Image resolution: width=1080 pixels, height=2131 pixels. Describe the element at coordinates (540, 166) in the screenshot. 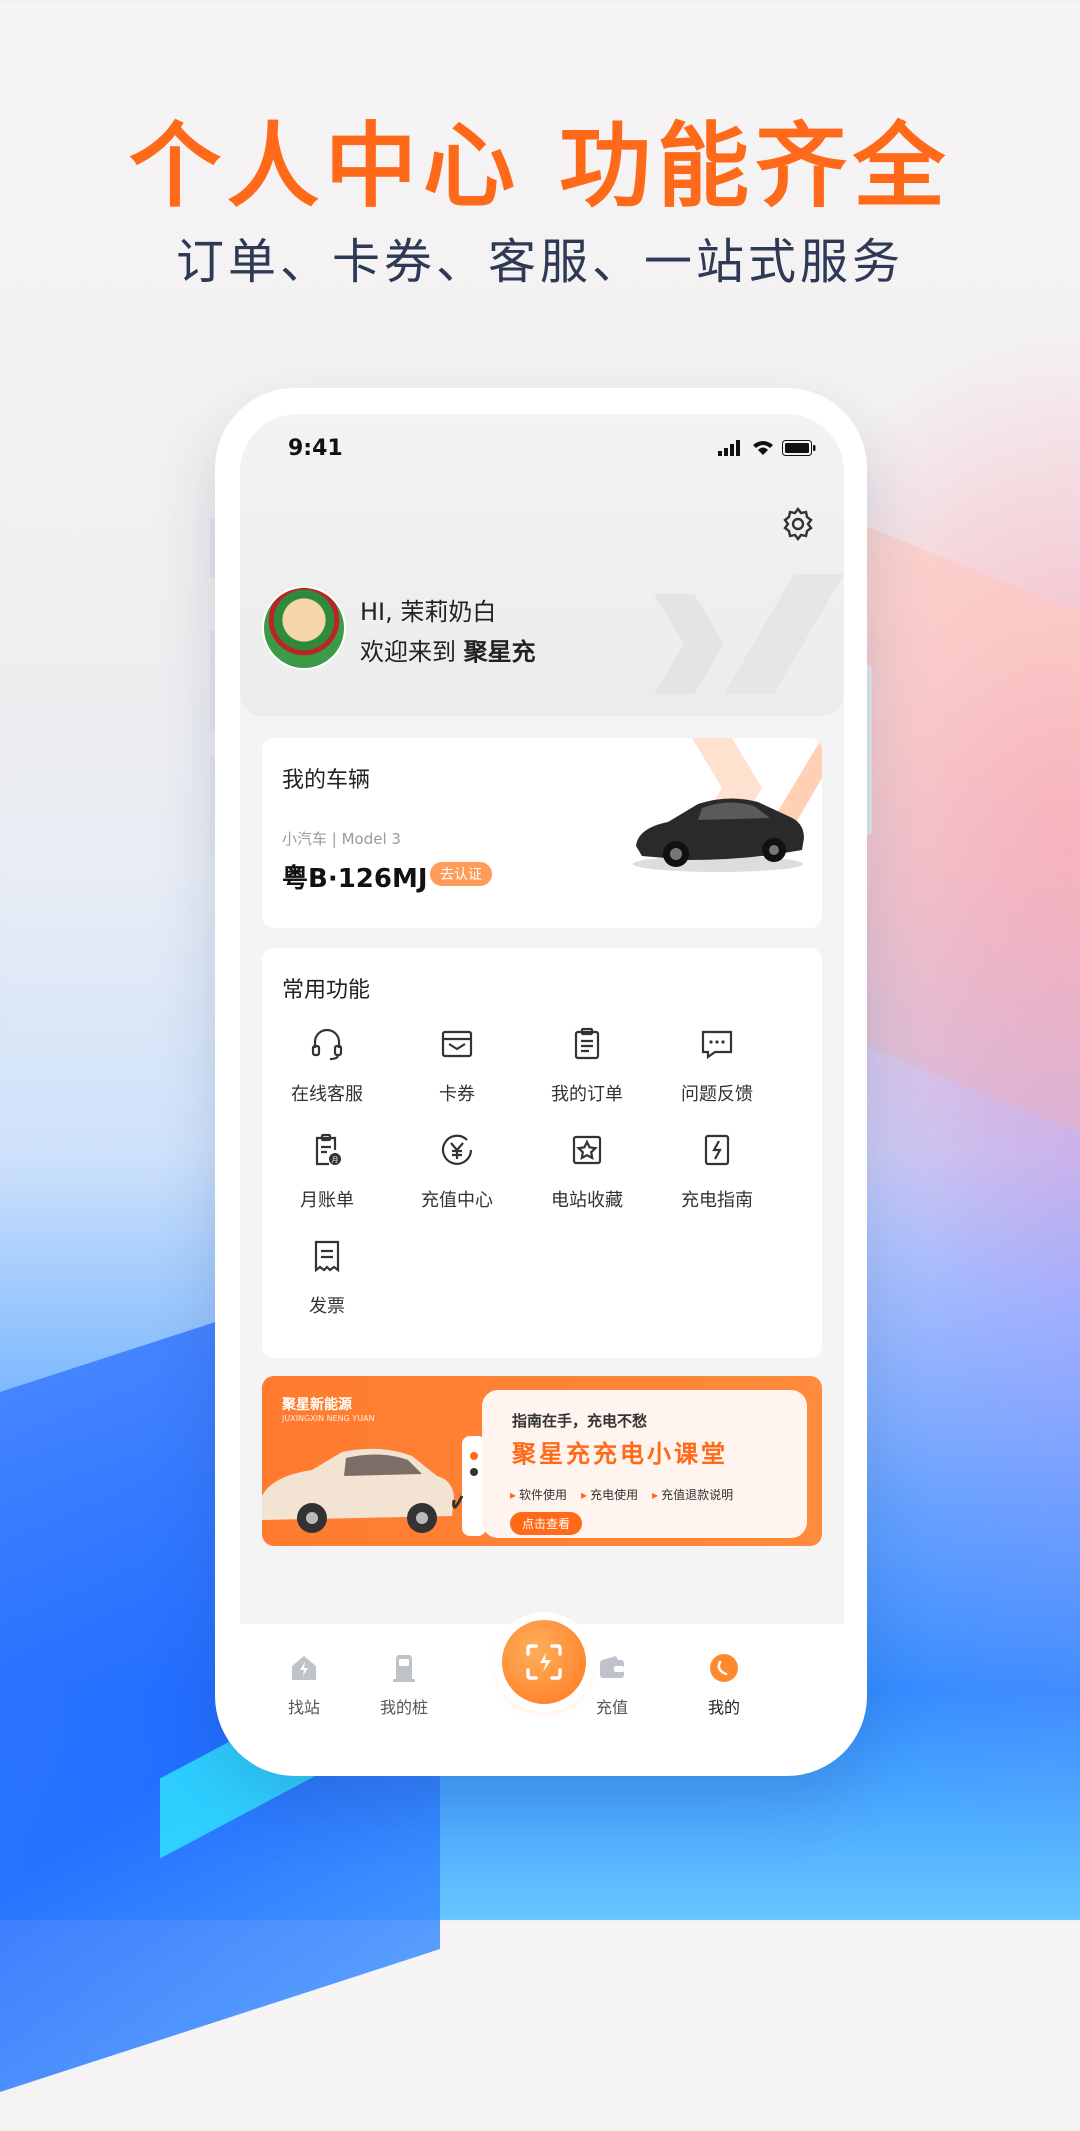

I see `promo-headline: 个人中心 功能齐全` at that location.